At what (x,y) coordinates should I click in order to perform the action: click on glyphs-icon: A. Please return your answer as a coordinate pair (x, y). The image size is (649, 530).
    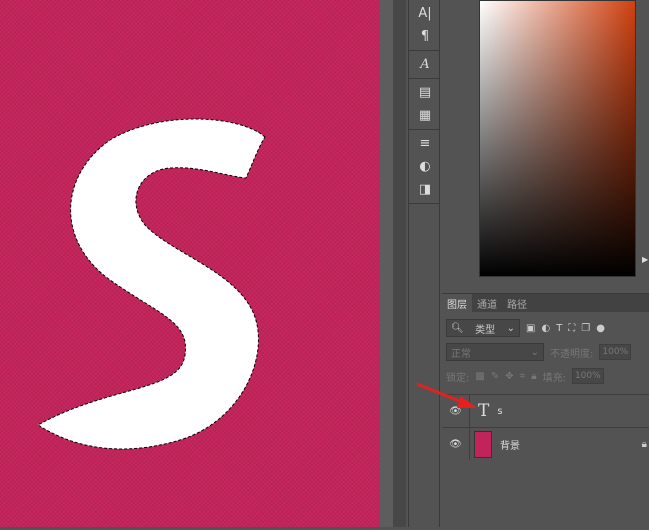
    Looking at the image, I should click on (425, 64).